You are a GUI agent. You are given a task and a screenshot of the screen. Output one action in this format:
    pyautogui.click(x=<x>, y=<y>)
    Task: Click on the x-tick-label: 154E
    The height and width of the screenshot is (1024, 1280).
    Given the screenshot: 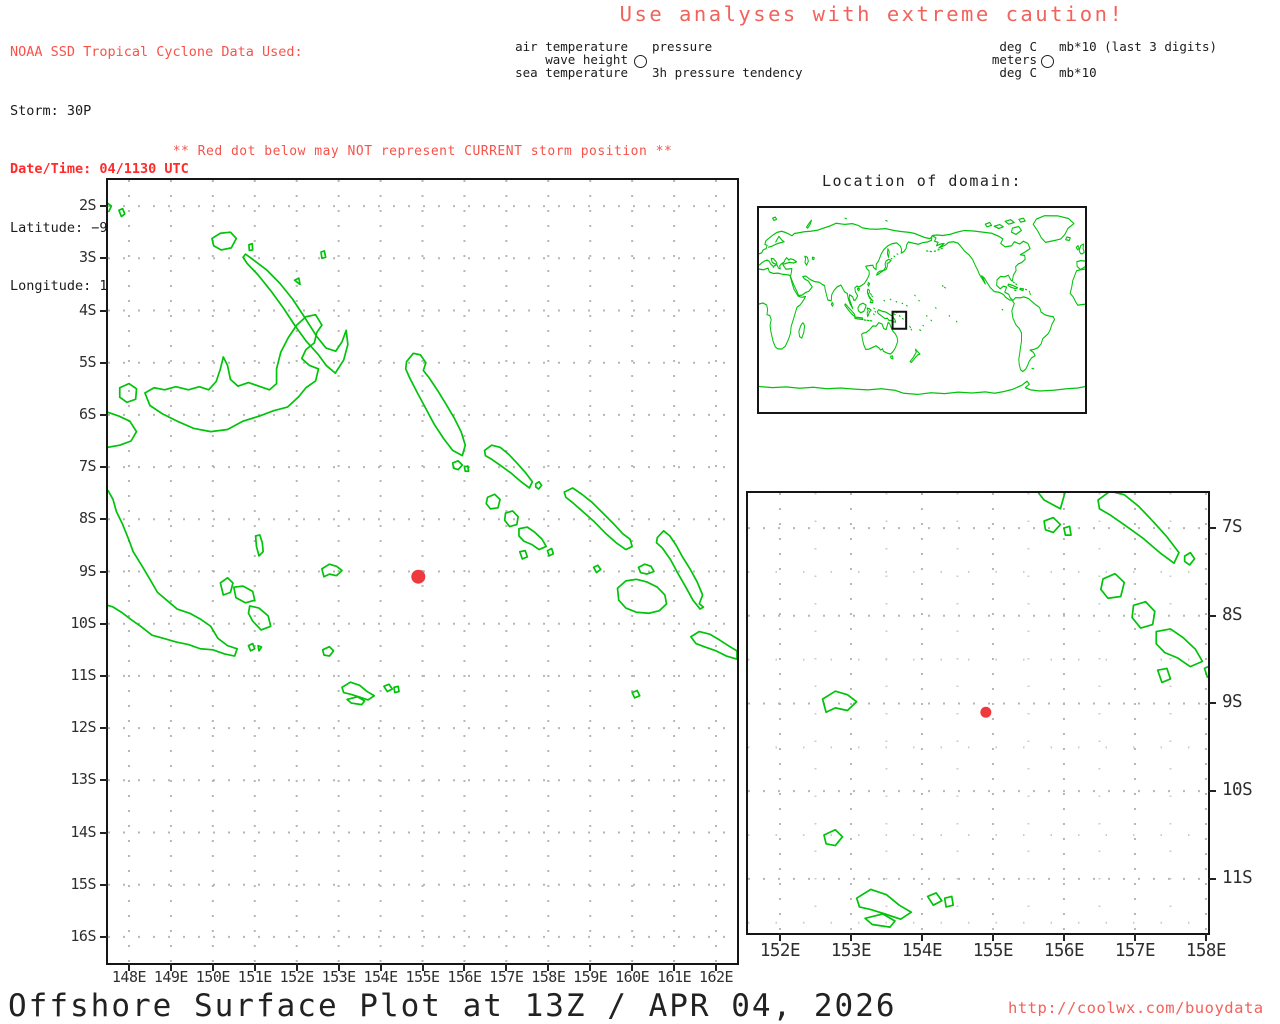 What is the action you would take?
    pyautogui.click(x=922, y=951)
    